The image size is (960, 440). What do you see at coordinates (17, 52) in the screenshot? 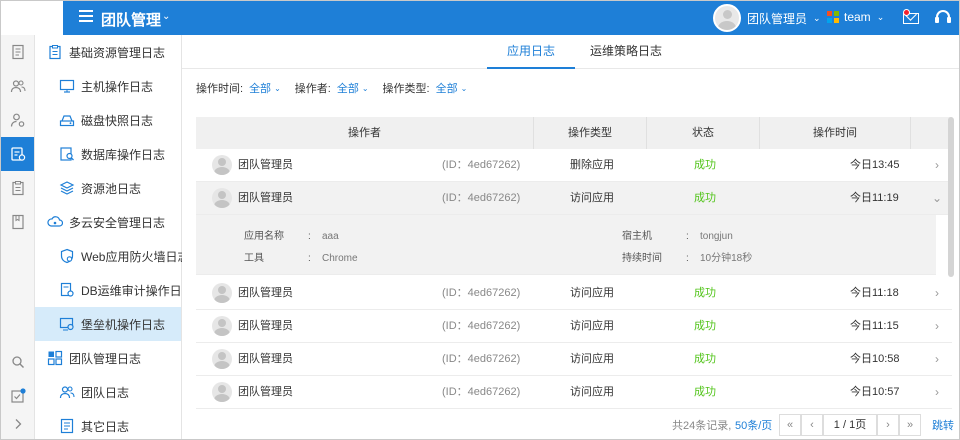
I see `document-icon` at bounding box center [17, 52].